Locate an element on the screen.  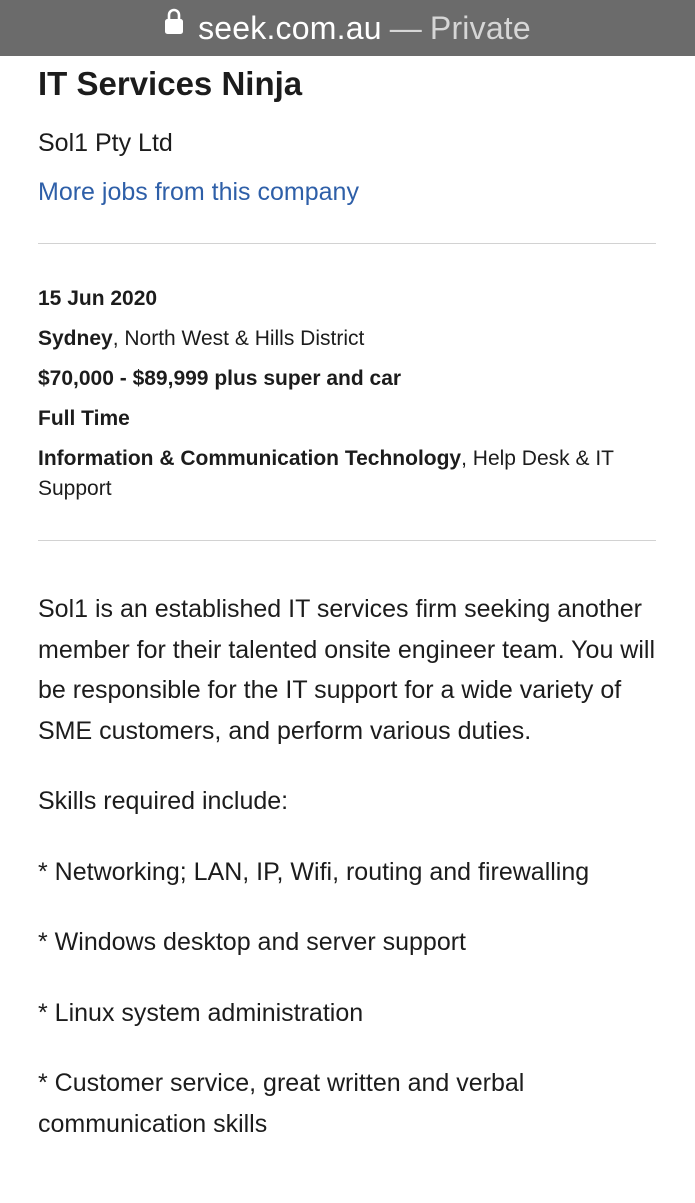
location-city: Sydney is located at coordinates (75, 338).